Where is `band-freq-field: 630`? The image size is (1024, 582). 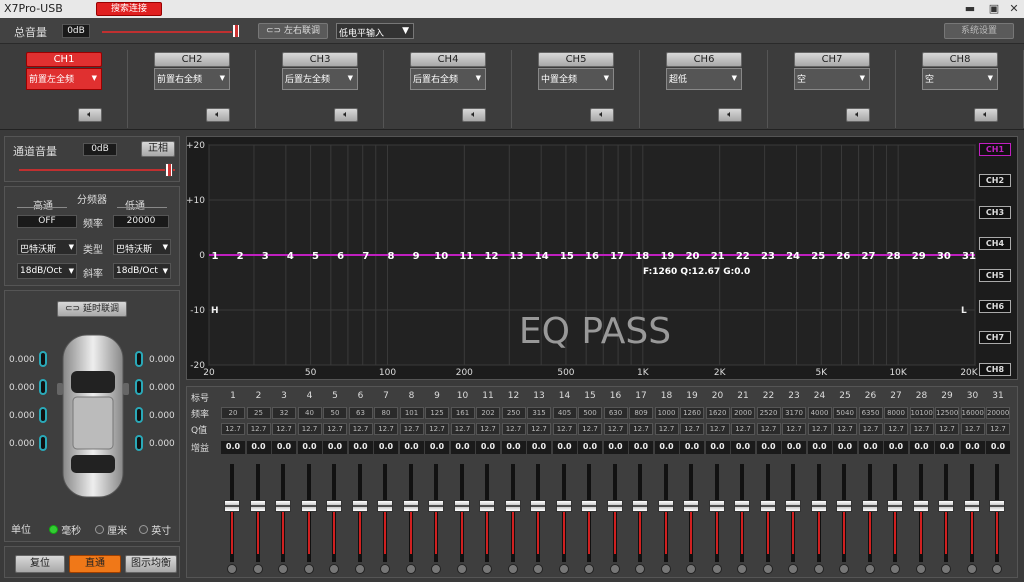 band-freq-field: 630 is located at coordinates (615, 413).